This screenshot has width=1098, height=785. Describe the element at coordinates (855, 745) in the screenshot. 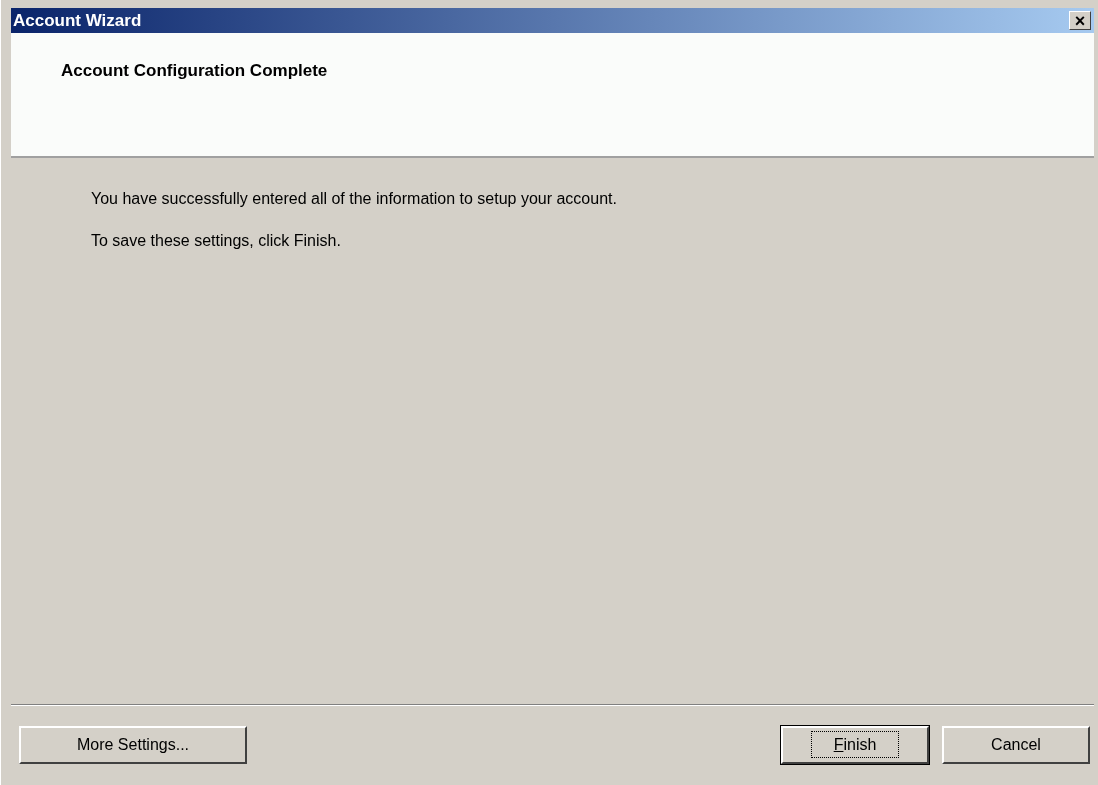

I see `dialog-button: Finish` at that location.